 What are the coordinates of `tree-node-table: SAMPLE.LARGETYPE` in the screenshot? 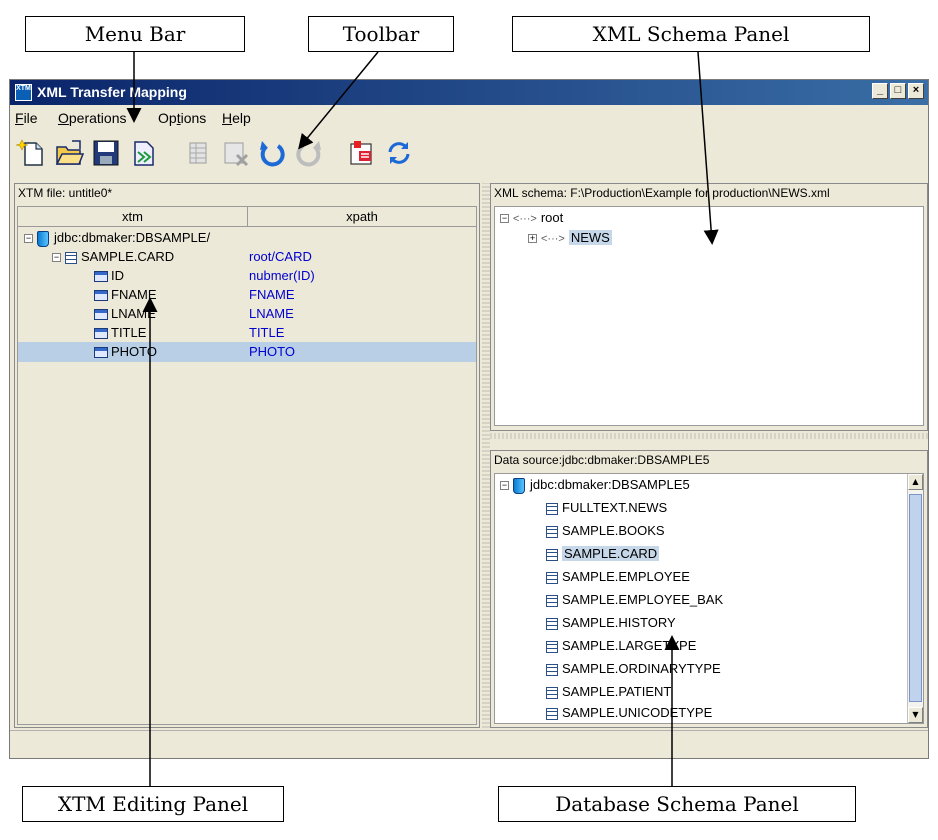 It's located at (621, 646).